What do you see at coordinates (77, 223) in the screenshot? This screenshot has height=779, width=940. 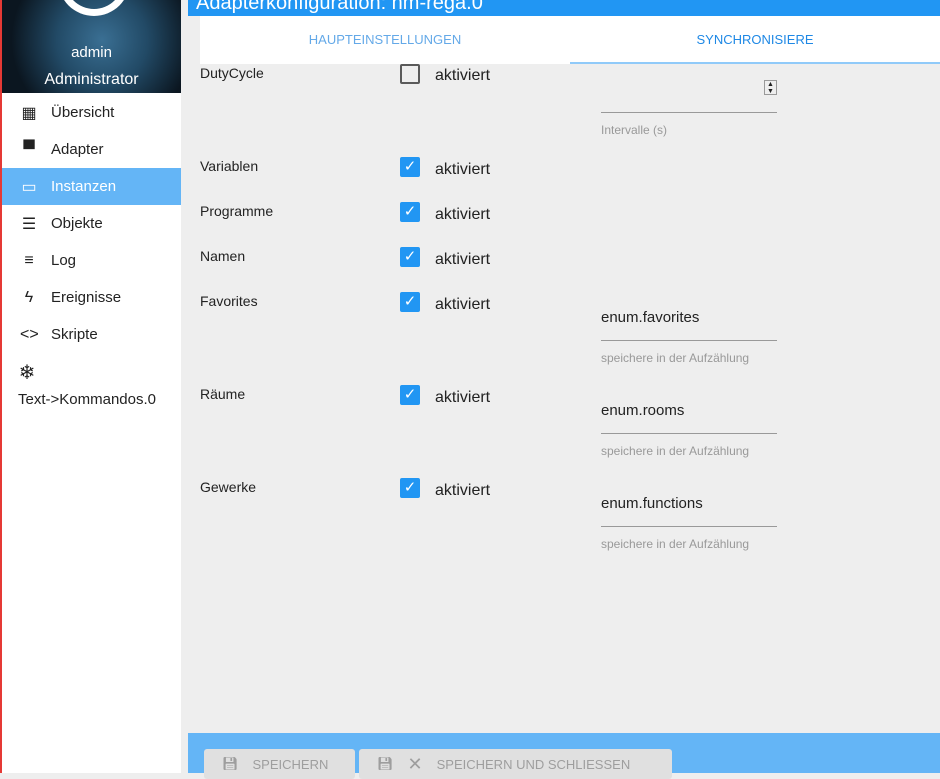 I see `sidebar-item-label: Objekte` at bounding box center [77, 223].